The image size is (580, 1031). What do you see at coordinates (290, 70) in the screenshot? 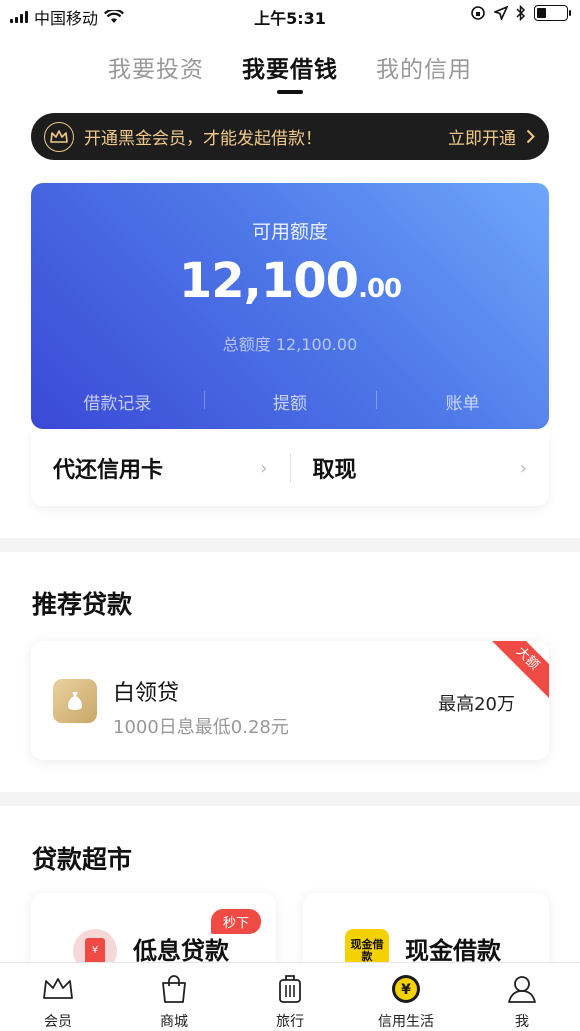
I see `tab-borrow-label: 我要借钱` at bounding box center [290, 70].